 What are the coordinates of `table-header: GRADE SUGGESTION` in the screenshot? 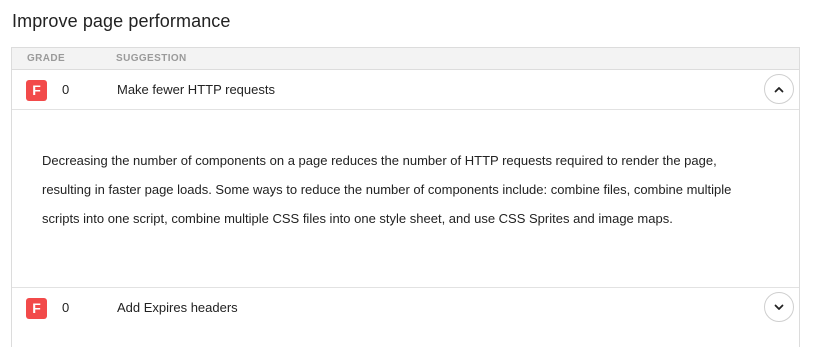 It's located at (405, 59).